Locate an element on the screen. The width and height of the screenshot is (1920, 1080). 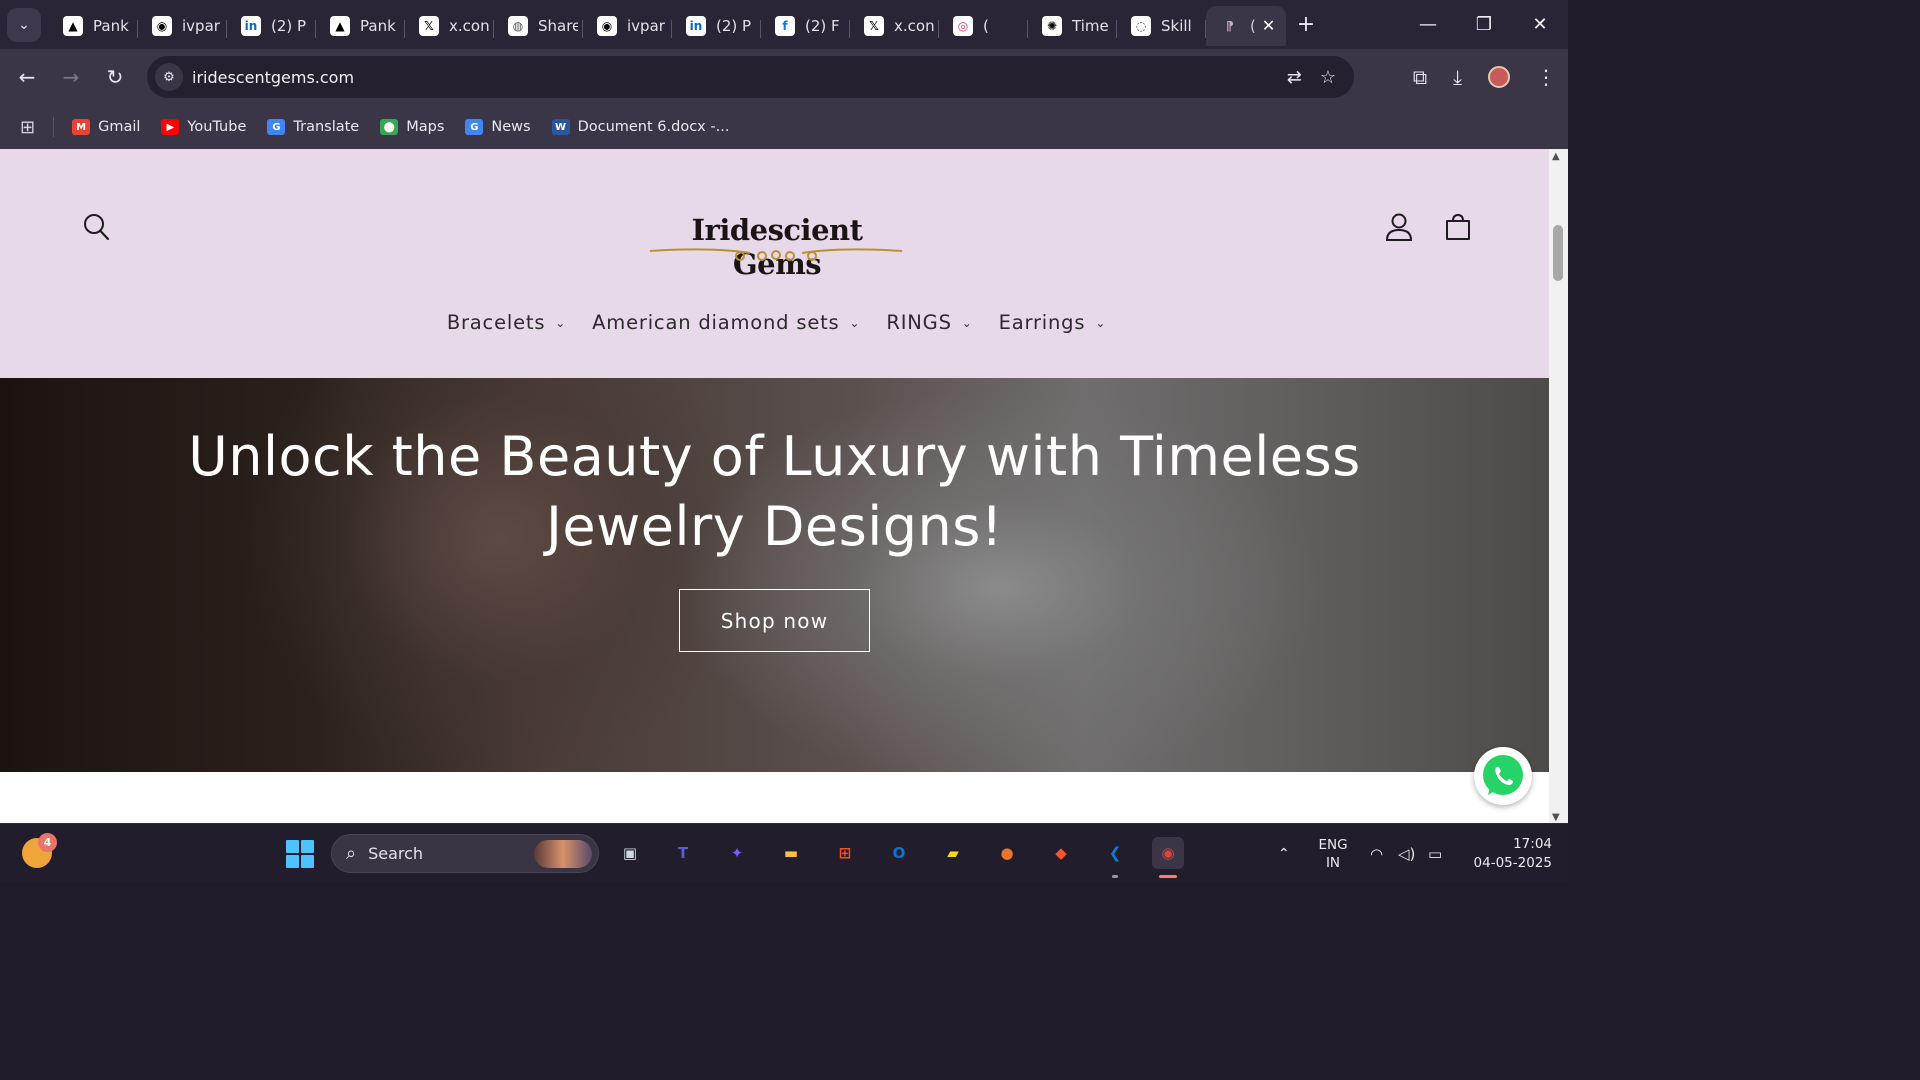
profile-avatar is located at coordinates (1499, 77).